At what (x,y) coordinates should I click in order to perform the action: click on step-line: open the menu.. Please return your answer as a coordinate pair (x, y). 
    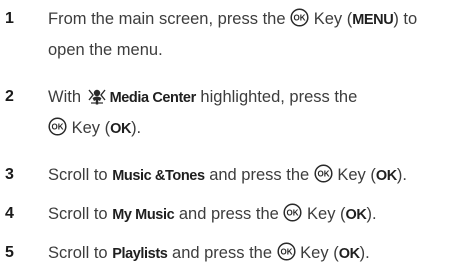
    Looking at the image, I should click on (105, 50).